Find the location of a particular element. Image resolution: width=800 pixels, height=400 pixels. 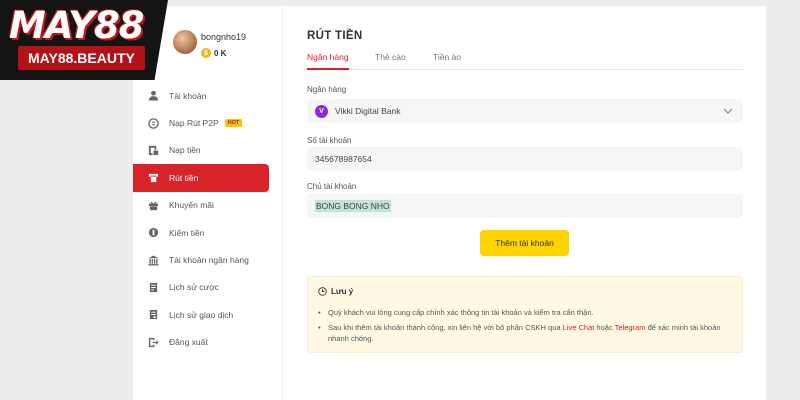

tab-bank: Ngân hàng is located at coordinates (328, 61).